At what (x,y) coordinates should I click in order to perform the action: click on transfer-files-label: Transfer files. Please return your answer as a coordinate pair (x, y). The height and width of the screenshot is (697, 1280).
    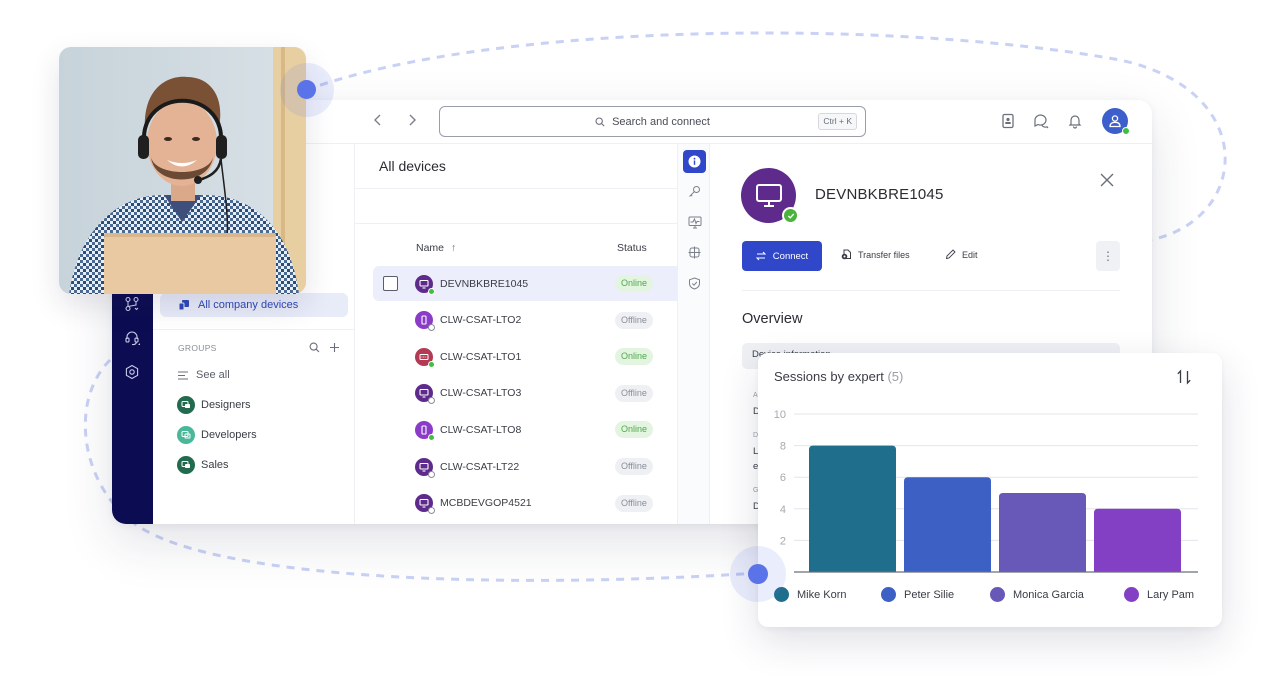
    Looking at the image, I should click on (884, 254).